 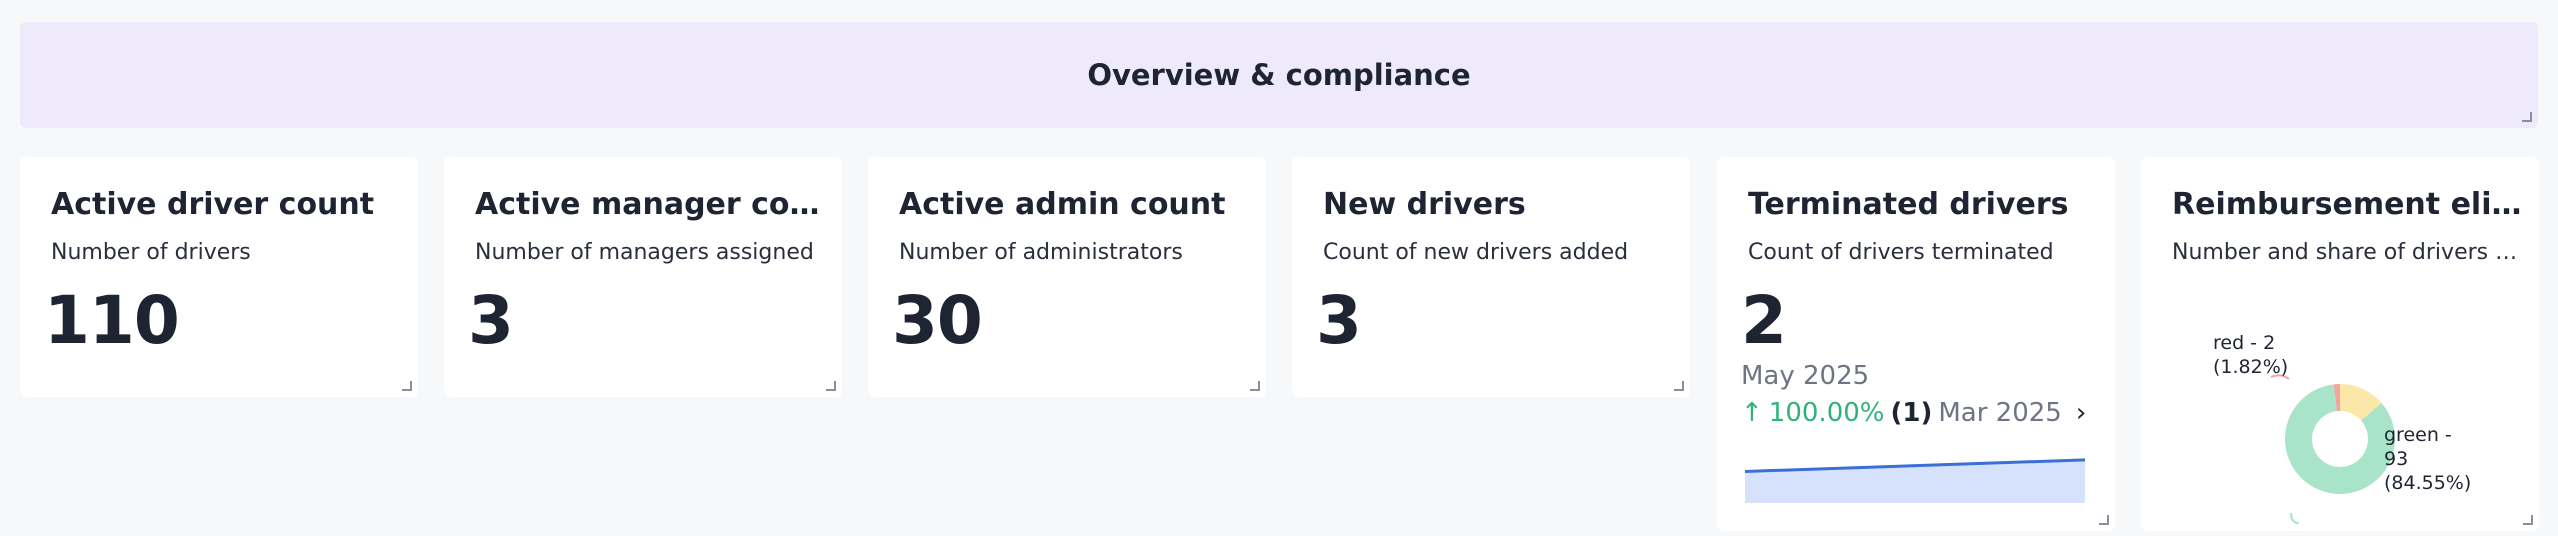 I want to click on period-label: May 2025, so click(x=1805, y=376).